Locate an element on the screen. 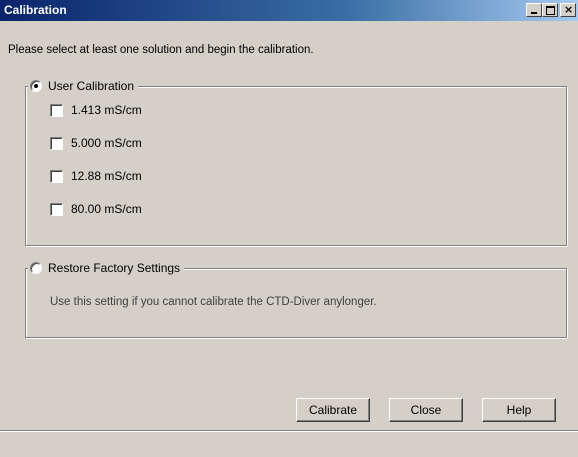 The width and height of the screenshot is (578, 457). user-calibration-label: User Calibration is located at coordinates (91, 86).